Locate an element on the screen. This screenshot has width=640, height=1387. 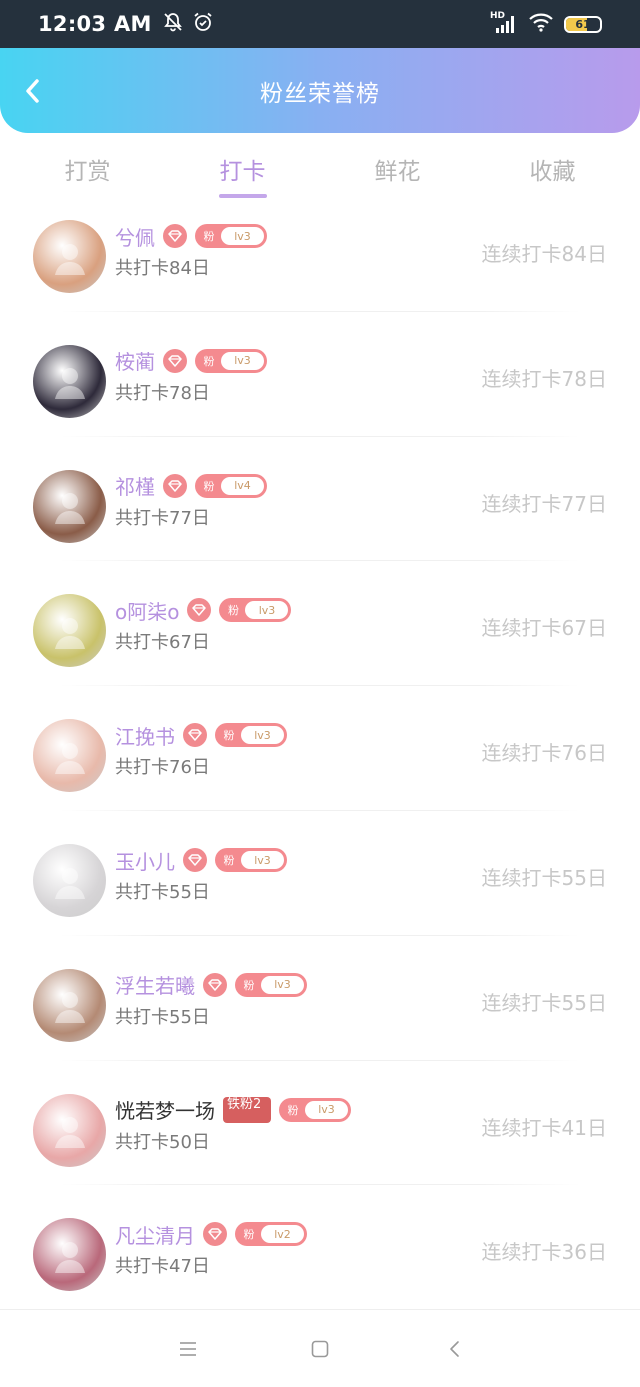
total-checkin: 共打卡84日 is located at coordinates (162, 268).